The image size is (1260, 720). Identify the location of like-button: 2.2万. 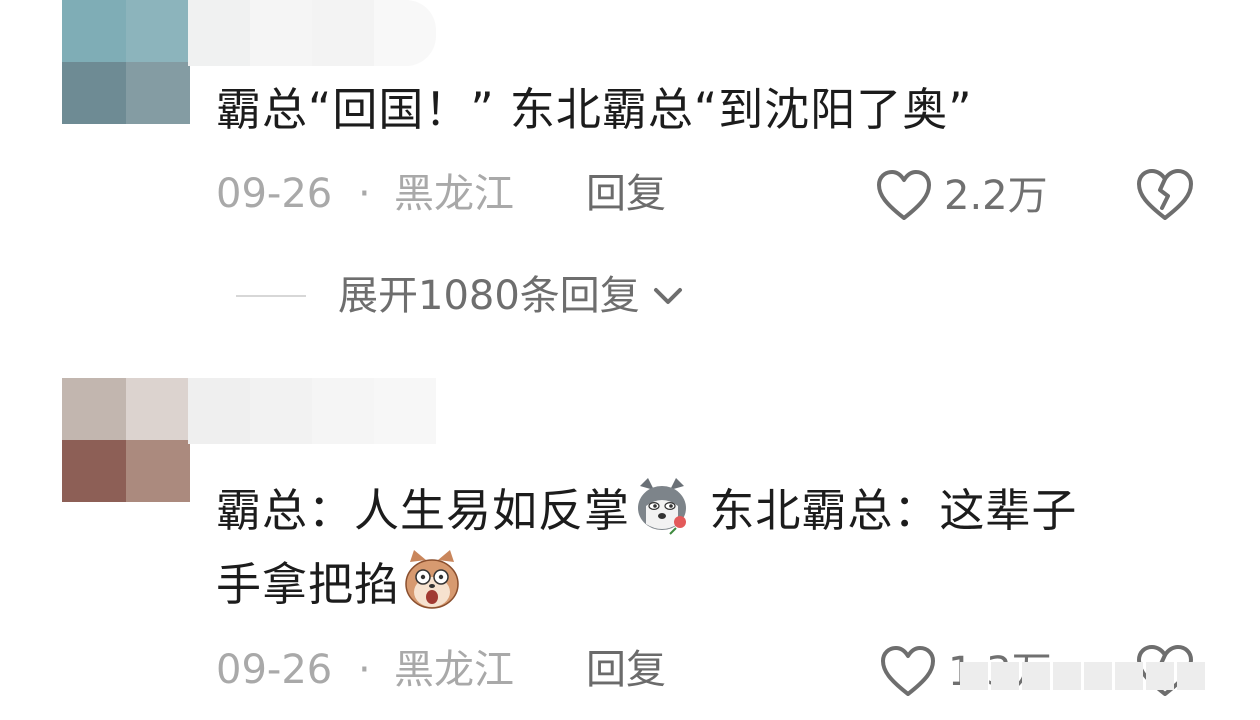
(962, 196).